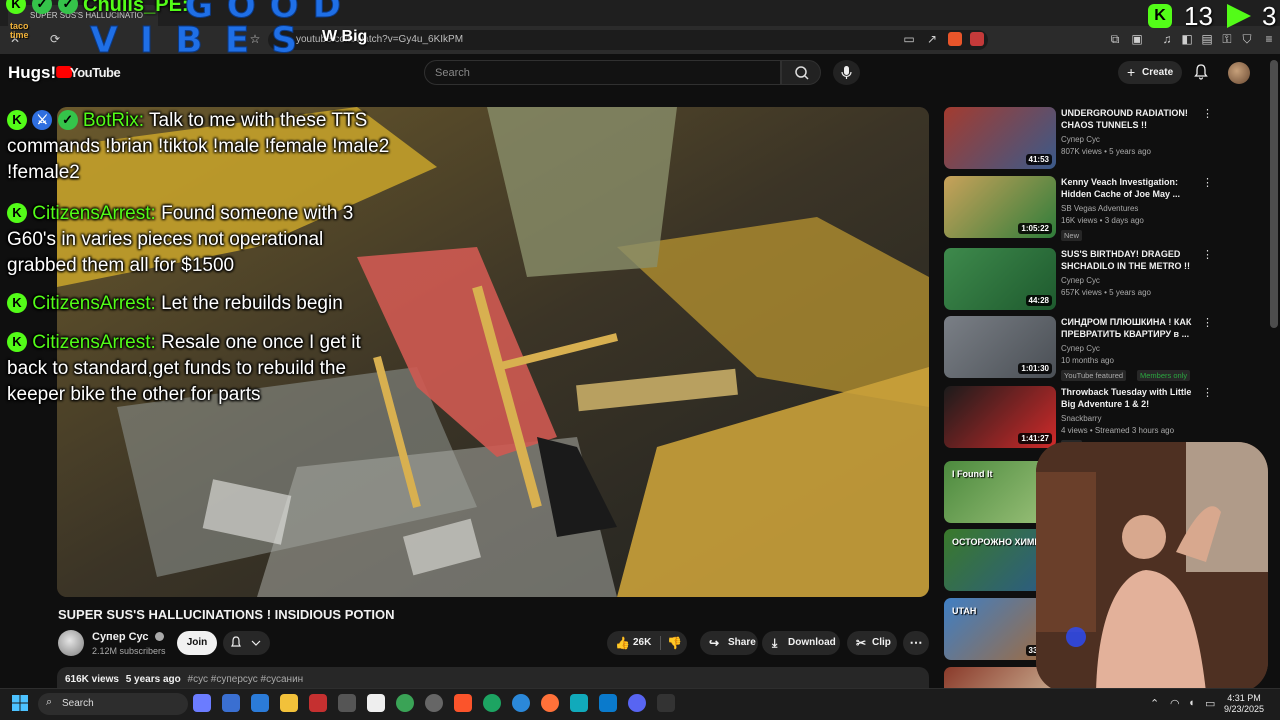  I want to click on brave-rewards-icon, so click(977, 39).